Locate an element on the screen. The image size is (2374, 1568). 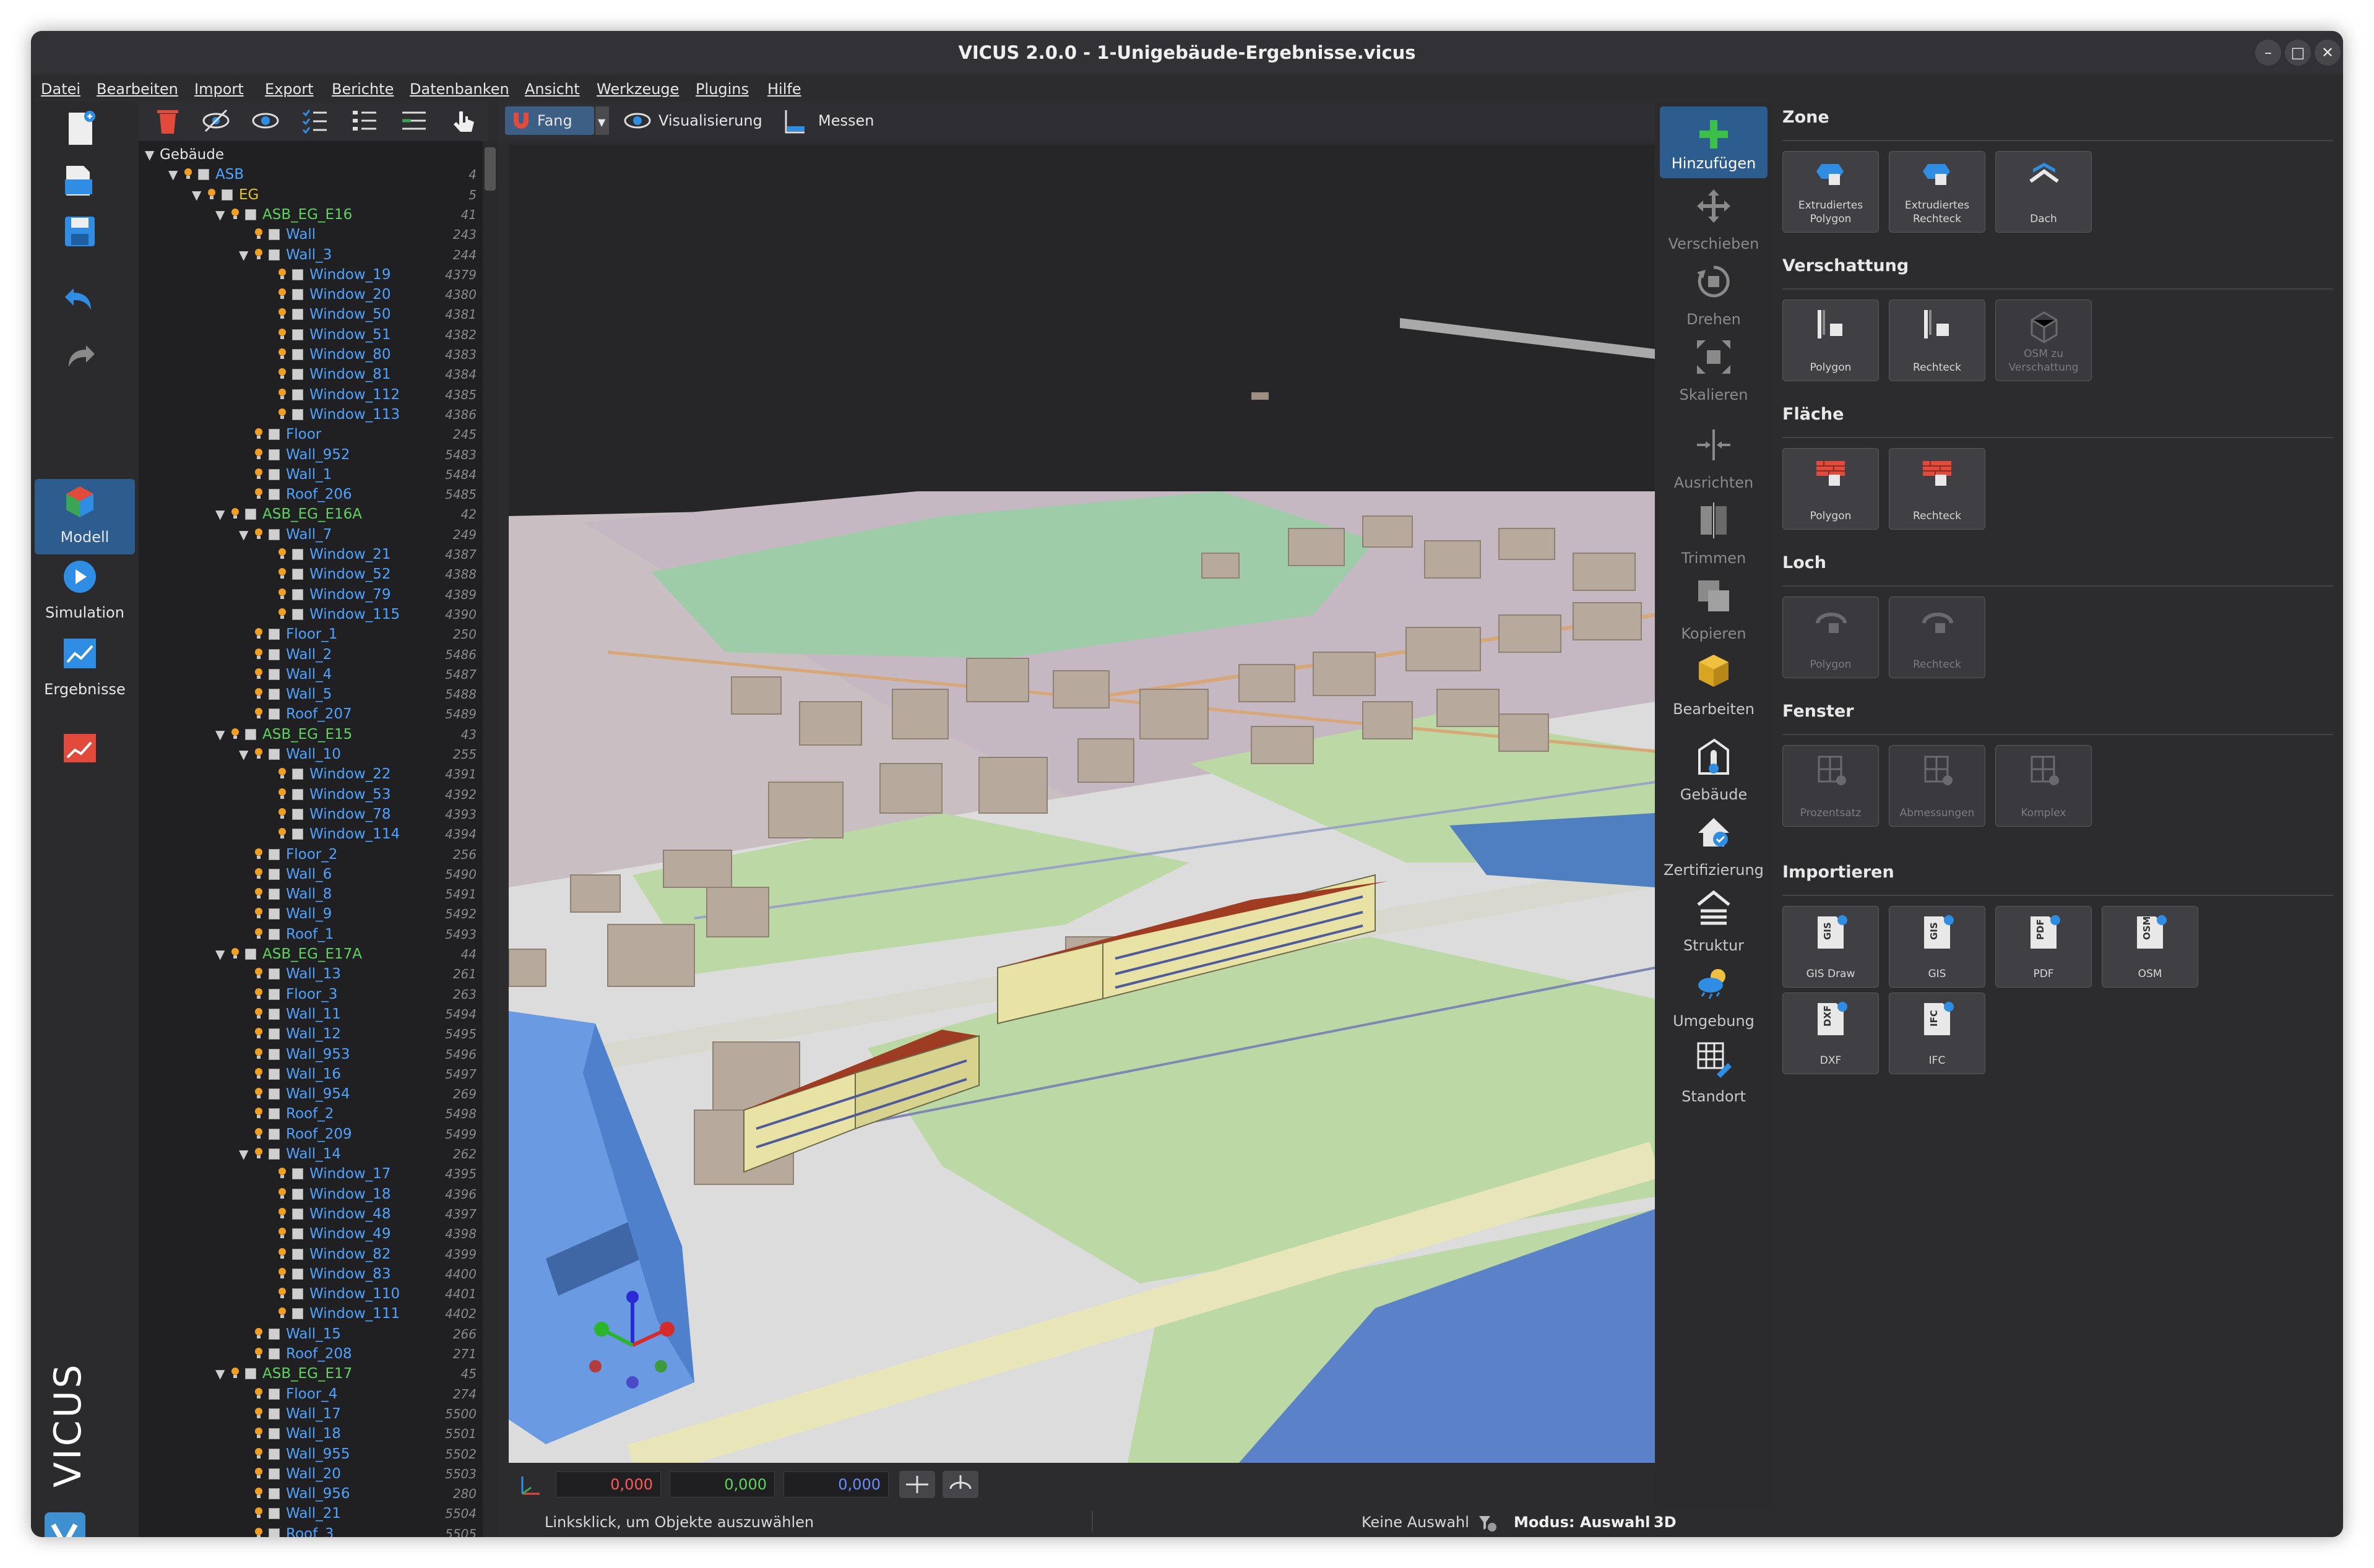
tree-item: Wall_2 5486 is located at coordinates (308, 655).